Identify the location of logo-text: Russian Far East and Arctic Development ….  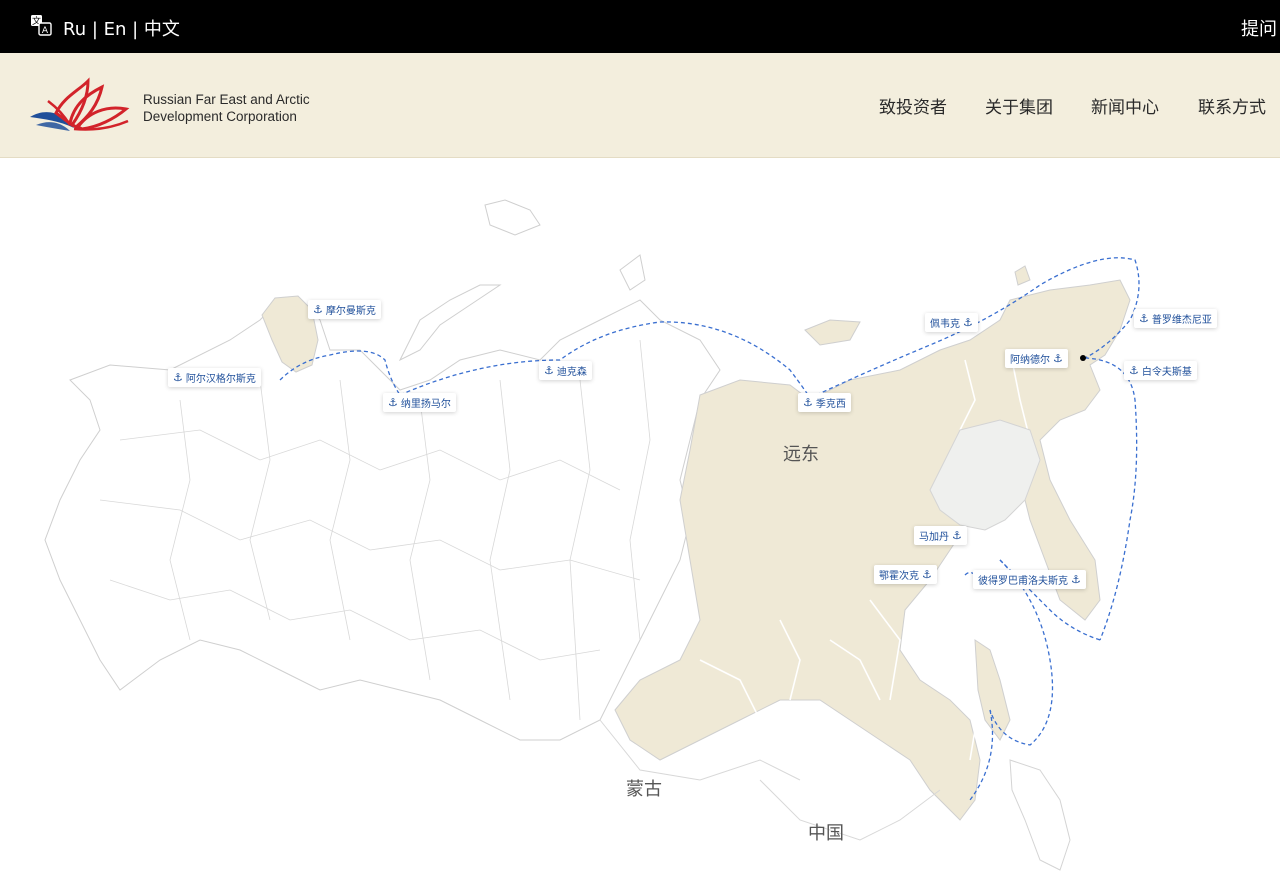
(226, 108).